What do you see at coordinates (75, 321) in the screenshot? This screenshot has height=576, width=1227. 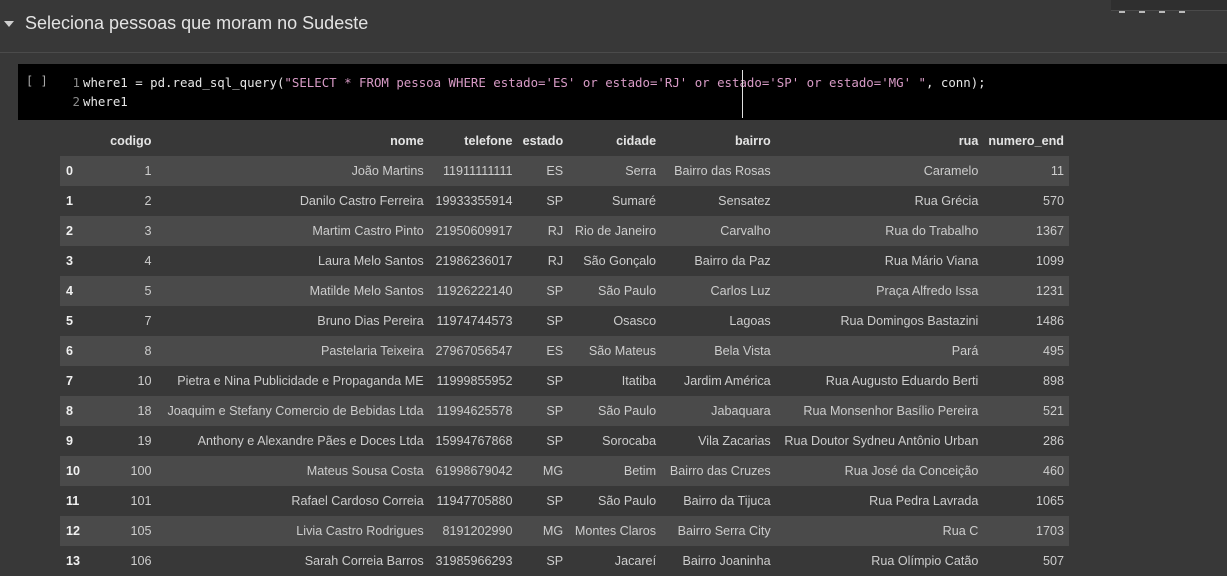 I see `row-index: 5` at bounding box center [75, 321].